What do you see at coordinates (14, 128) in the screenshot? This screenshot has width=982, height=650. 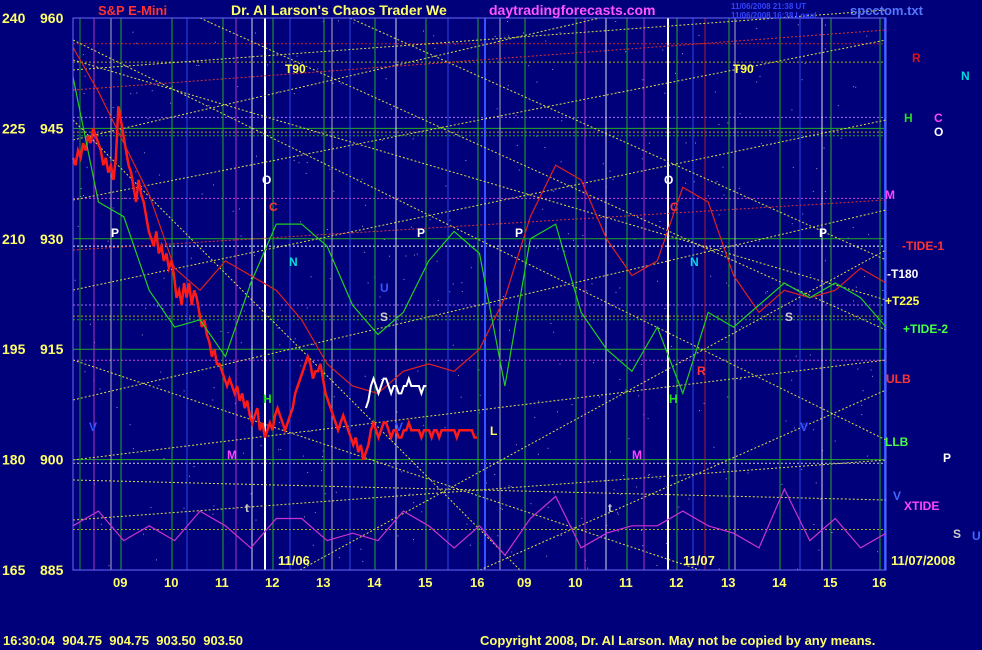 I see `y-tick-secondary: 225` at bounding box center [14, 128].